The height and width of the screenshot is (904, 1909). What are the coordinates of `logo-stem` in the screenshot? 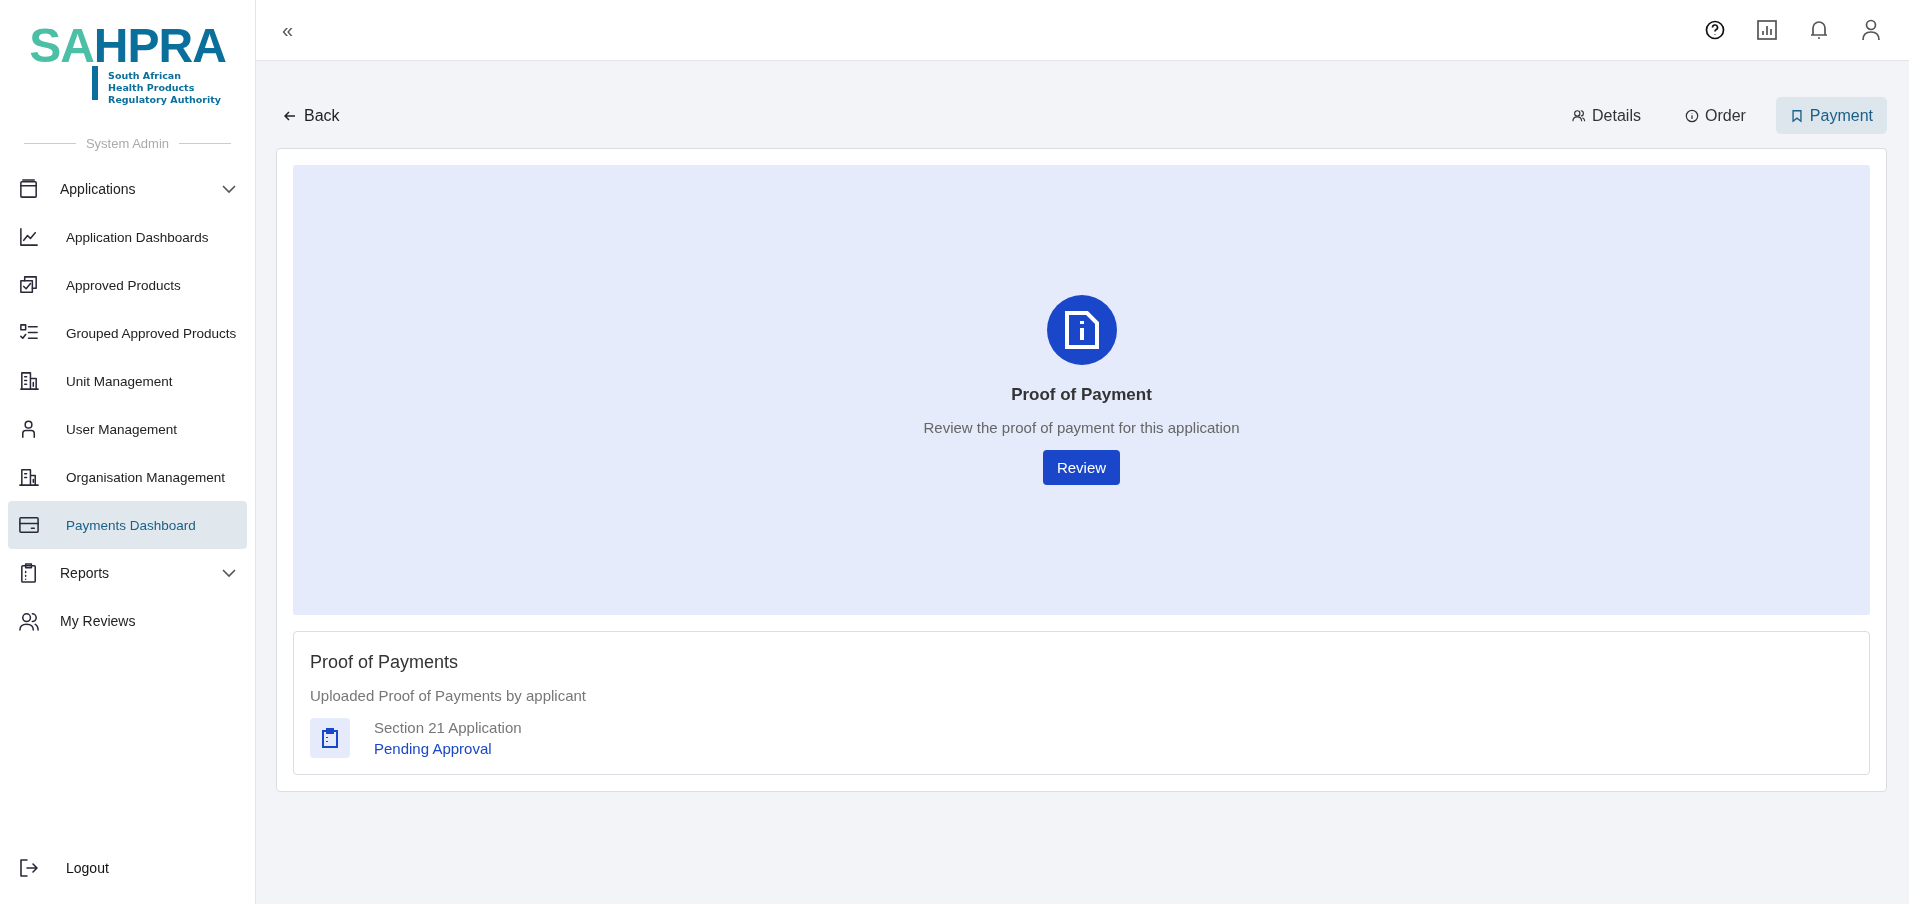 It's located at (95, 83).